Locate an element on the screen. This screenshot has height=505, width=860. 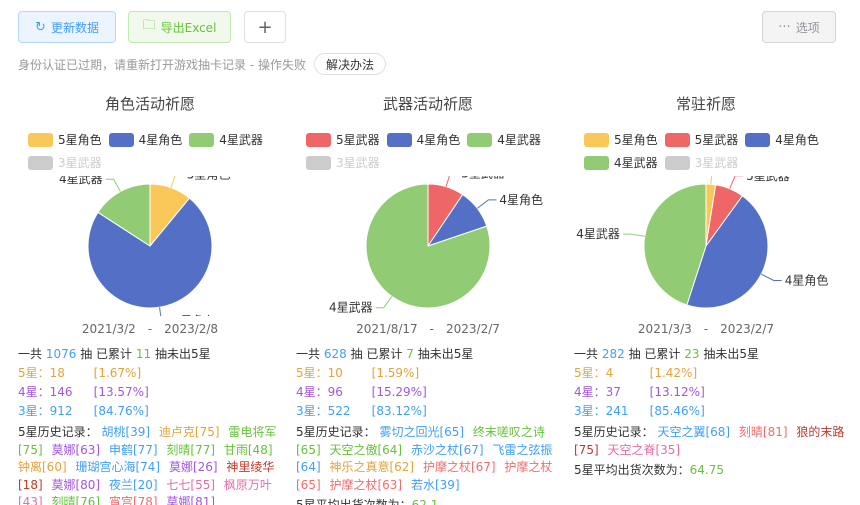
rarity-count: 241 is located at coordinates (617, 411).